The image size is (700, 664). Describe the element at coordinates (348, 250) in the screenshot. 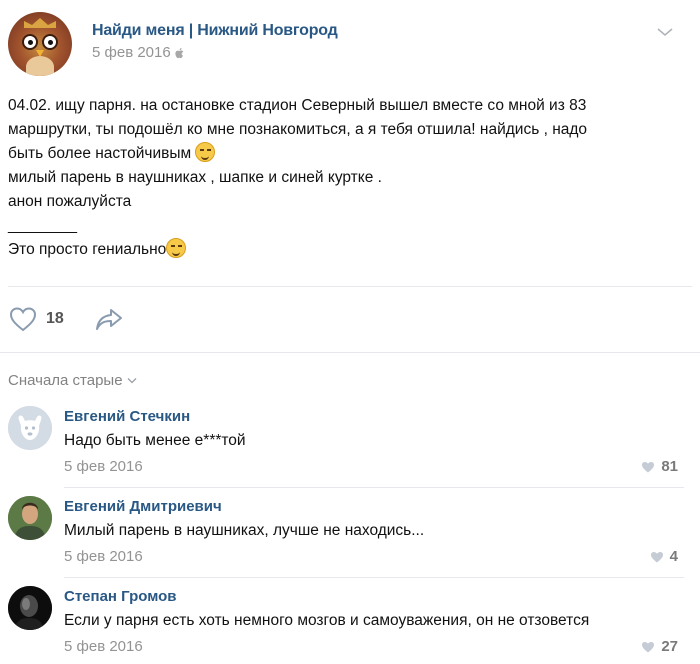

I see `post-text-line: Это просто гениально` at that location.